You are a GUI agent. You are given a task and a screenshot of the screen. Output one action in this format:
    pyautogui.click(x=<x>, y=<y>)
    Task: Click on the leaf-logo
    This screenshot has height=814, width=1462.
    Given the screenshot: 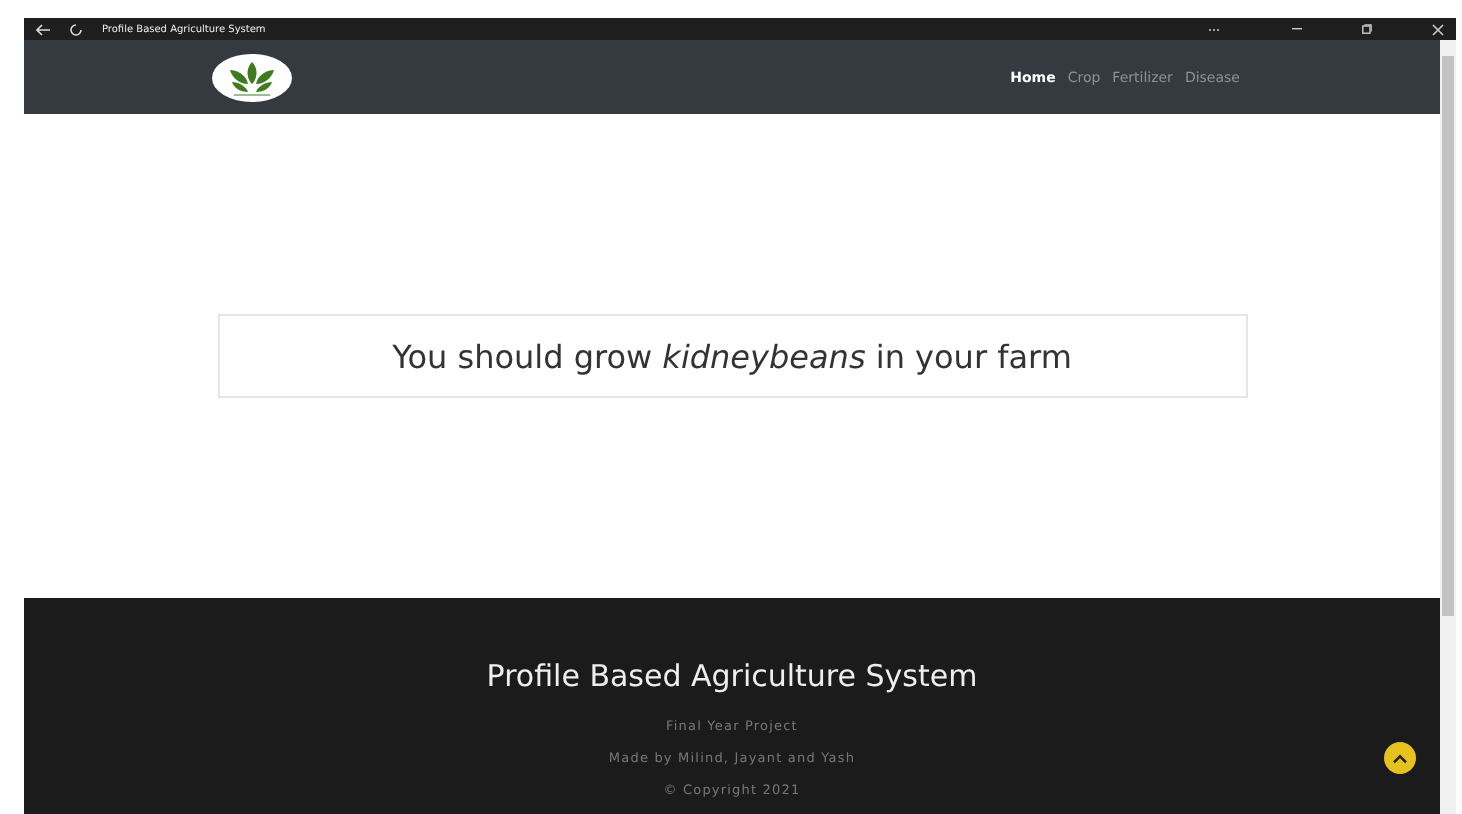 What is the action you would take?
    pyautogui.click(x=252, y=77)
    